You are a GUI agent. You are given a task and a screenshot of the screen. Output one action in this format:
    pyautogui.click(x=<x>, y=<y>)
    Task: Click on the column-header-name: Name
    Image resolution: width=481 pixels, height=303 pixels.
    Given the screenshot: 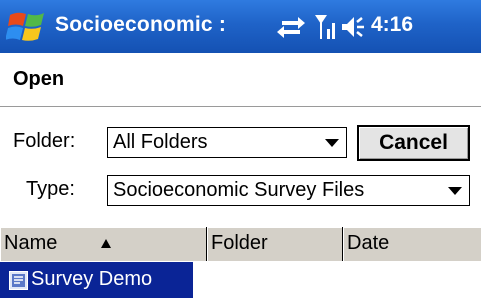 What is the action you would take?
    pyautogui.click(x=103, y=244)
    